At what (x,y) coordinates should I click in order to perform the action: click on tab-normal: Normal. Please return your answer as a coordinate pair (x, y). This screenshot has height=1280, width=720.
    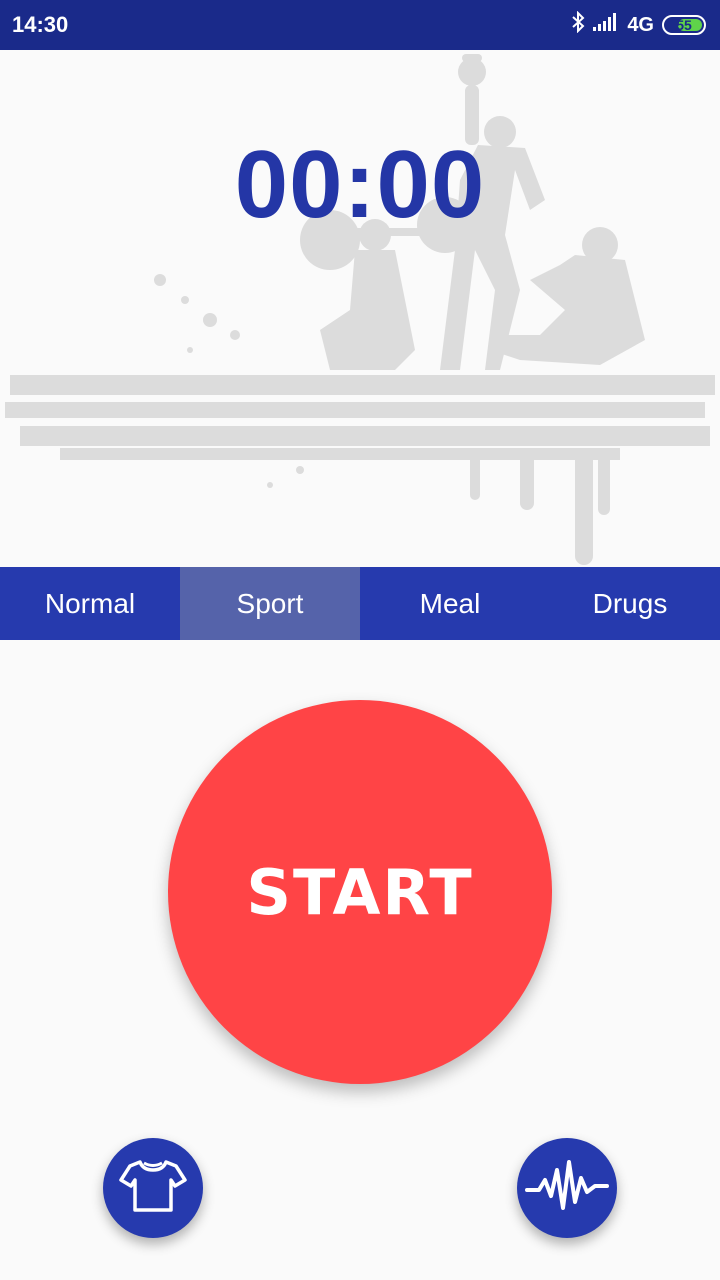
    Looking at the image, I should click on (90, 603).